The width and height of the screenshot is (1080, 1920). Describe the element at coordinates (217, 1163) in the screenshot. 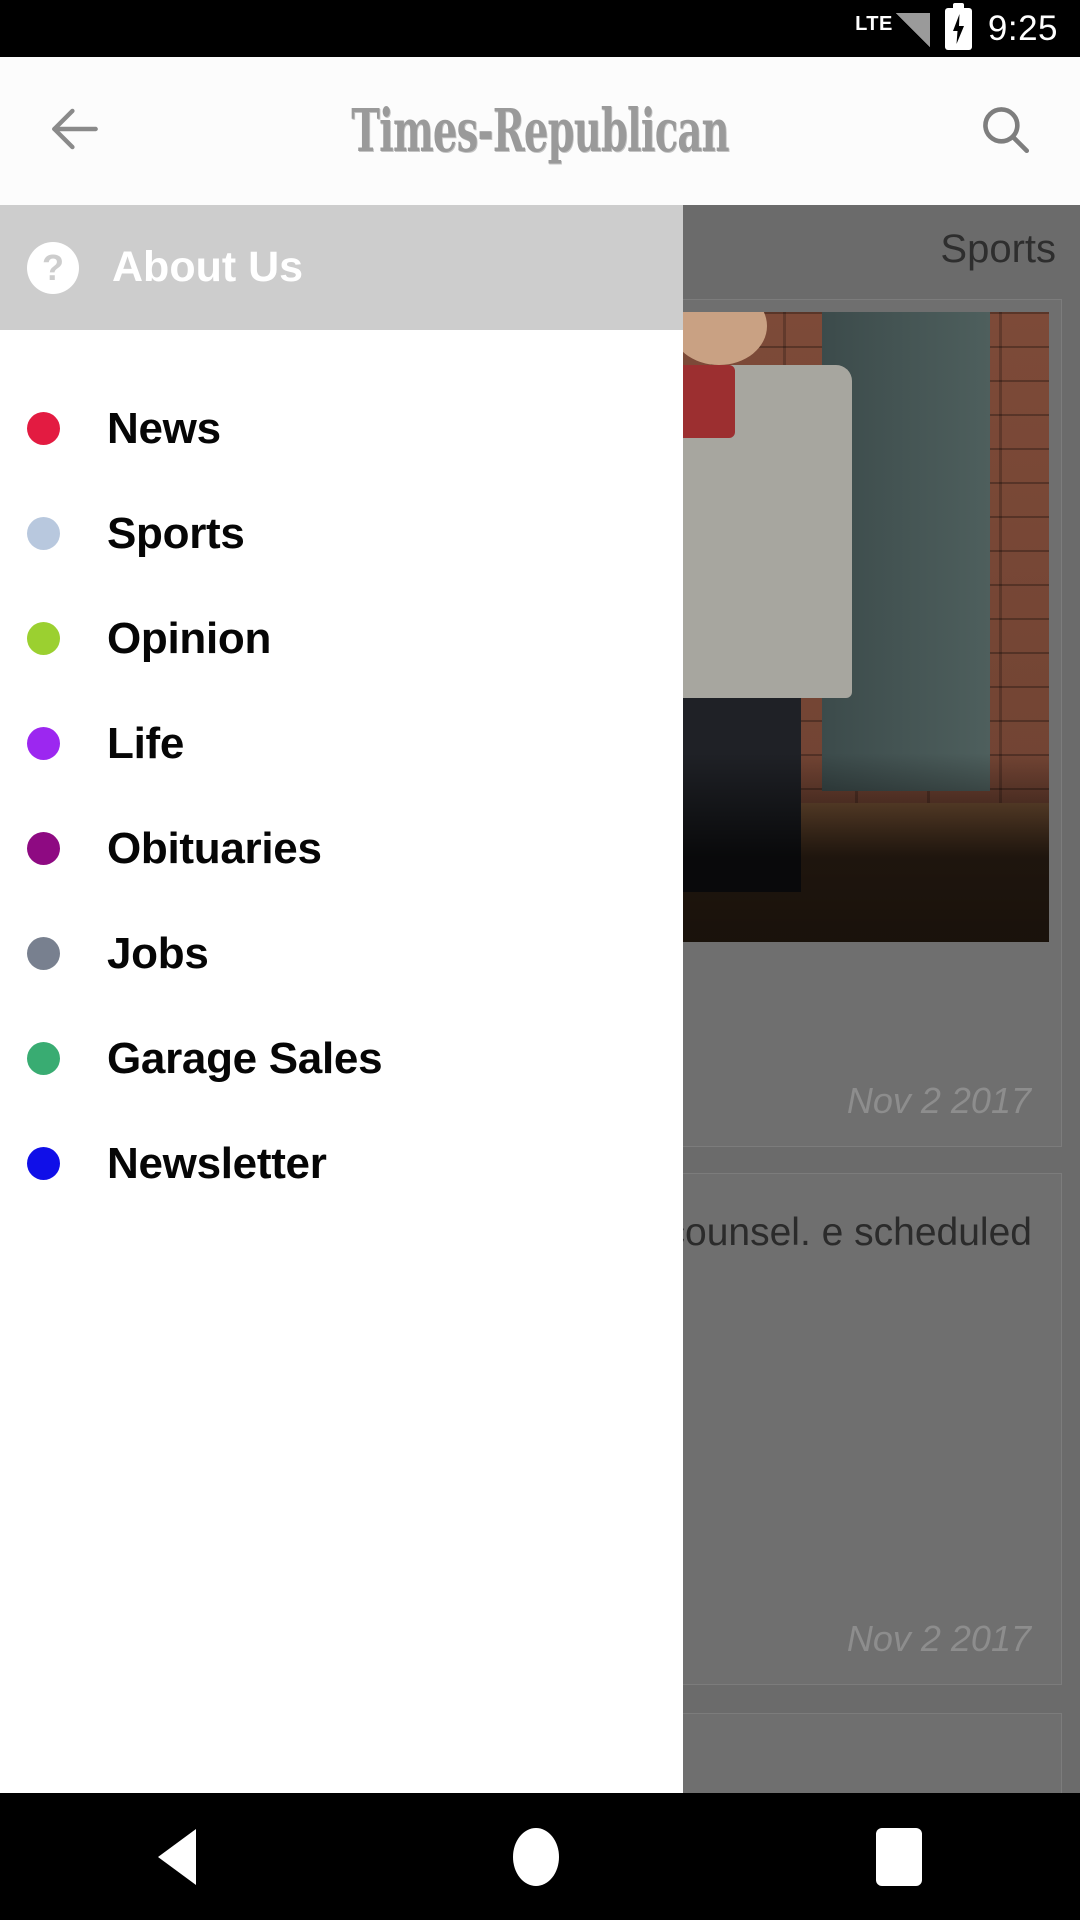

I see `drawer-item-label: Newsletter` at that location.